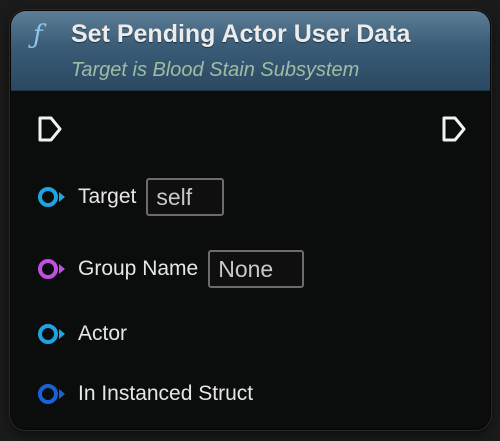 This screenshot has height=441, width=500. What do you see at coordinates (138, 268) in the screenshot?
I see `group-name-pin-label: Group Name` at bounding box center [138, 268].